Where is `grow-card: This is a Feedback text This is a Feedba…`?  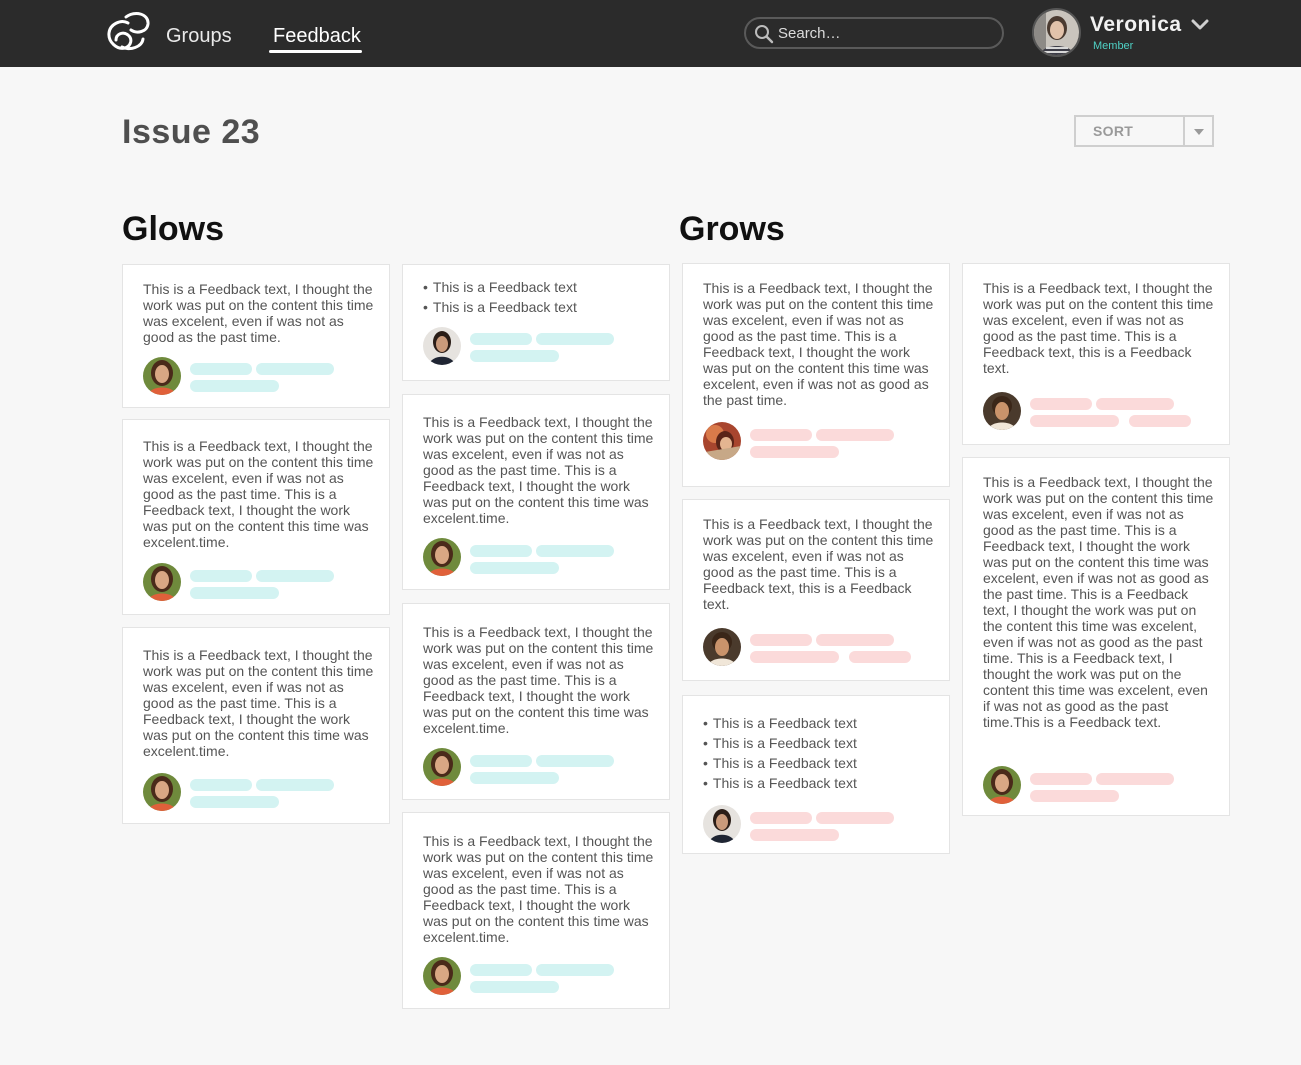
grow-card: This is a Feedback text This is a Feedba… is located at coordinates (816, 774).